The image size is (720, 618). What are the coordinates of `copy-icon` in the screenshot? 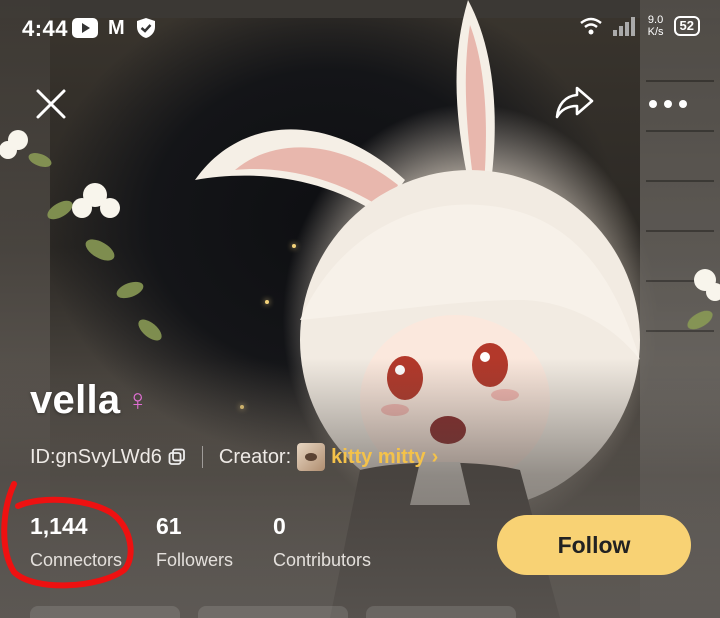 It's located at (177, 457).